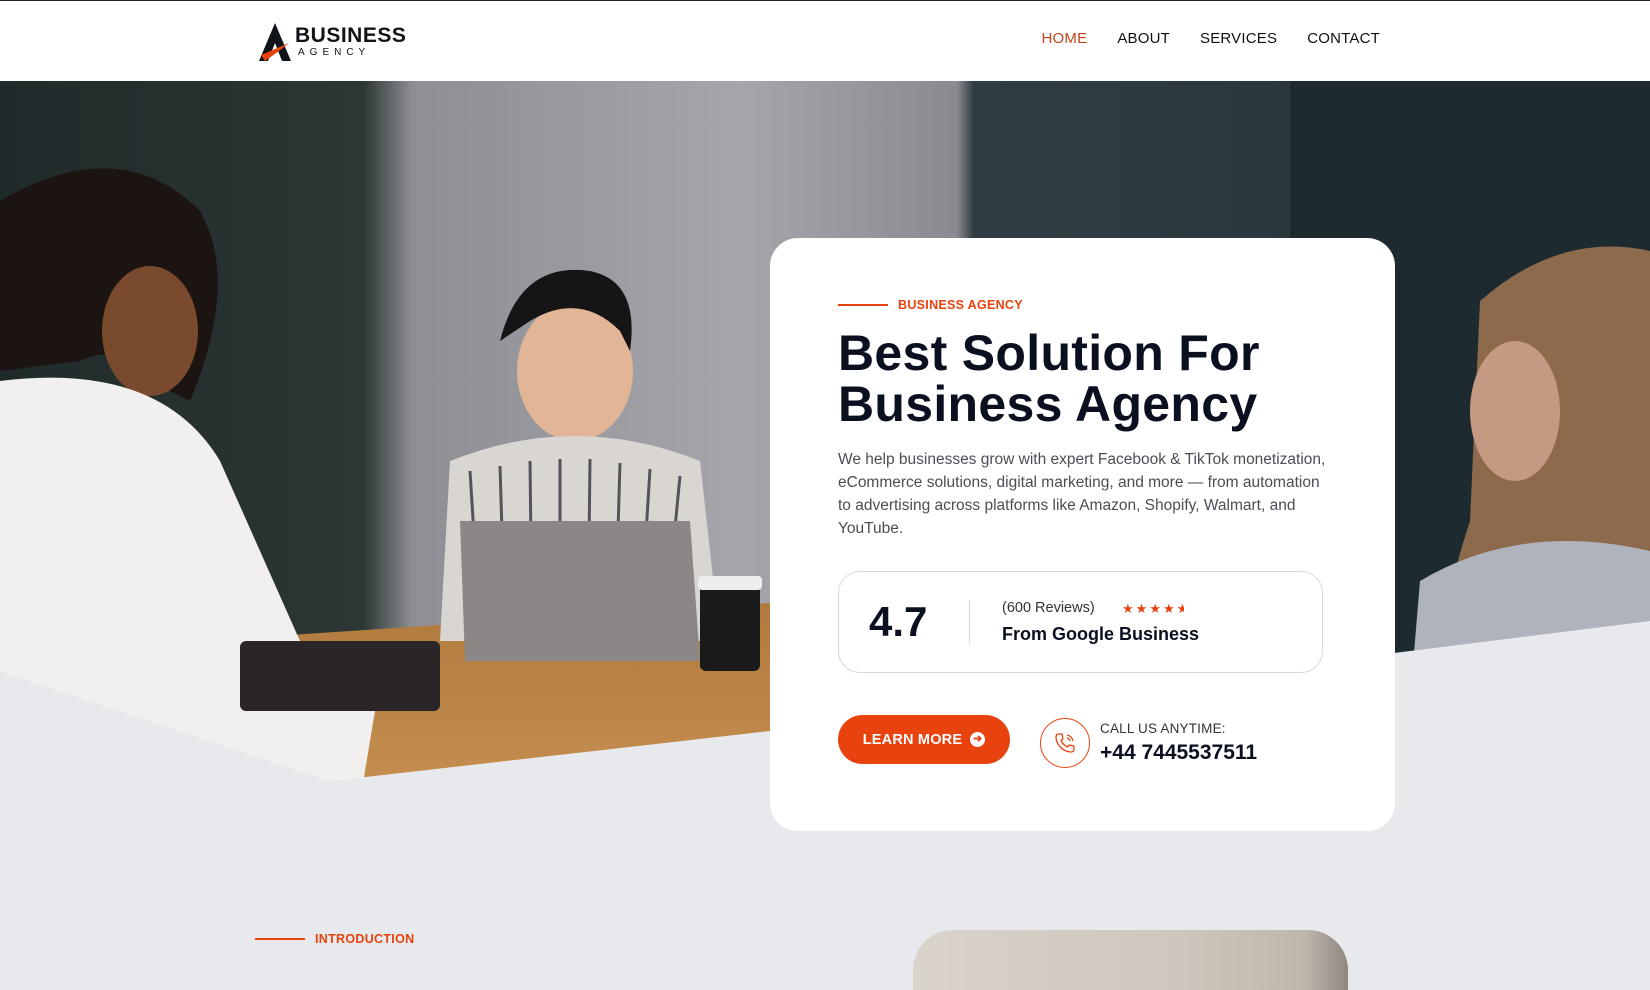 This screenshot has width=1650, height=990. I want to click on rating-score: 4.7, so click(898, 621).